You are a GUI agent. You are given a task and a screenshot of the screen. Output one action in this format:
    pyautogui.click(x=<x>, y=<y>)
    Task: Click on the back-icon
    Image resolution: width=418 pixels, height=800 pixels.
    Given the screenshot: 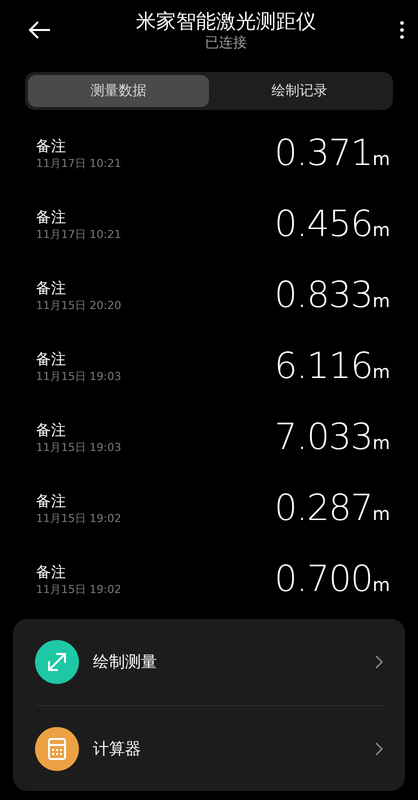 What is the action you would take?
    pyautogui.click(x=40, y=30)
    